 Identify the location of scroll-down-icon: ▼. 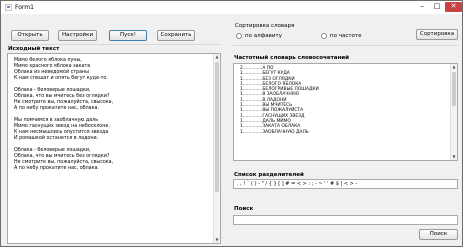
(217, 240).